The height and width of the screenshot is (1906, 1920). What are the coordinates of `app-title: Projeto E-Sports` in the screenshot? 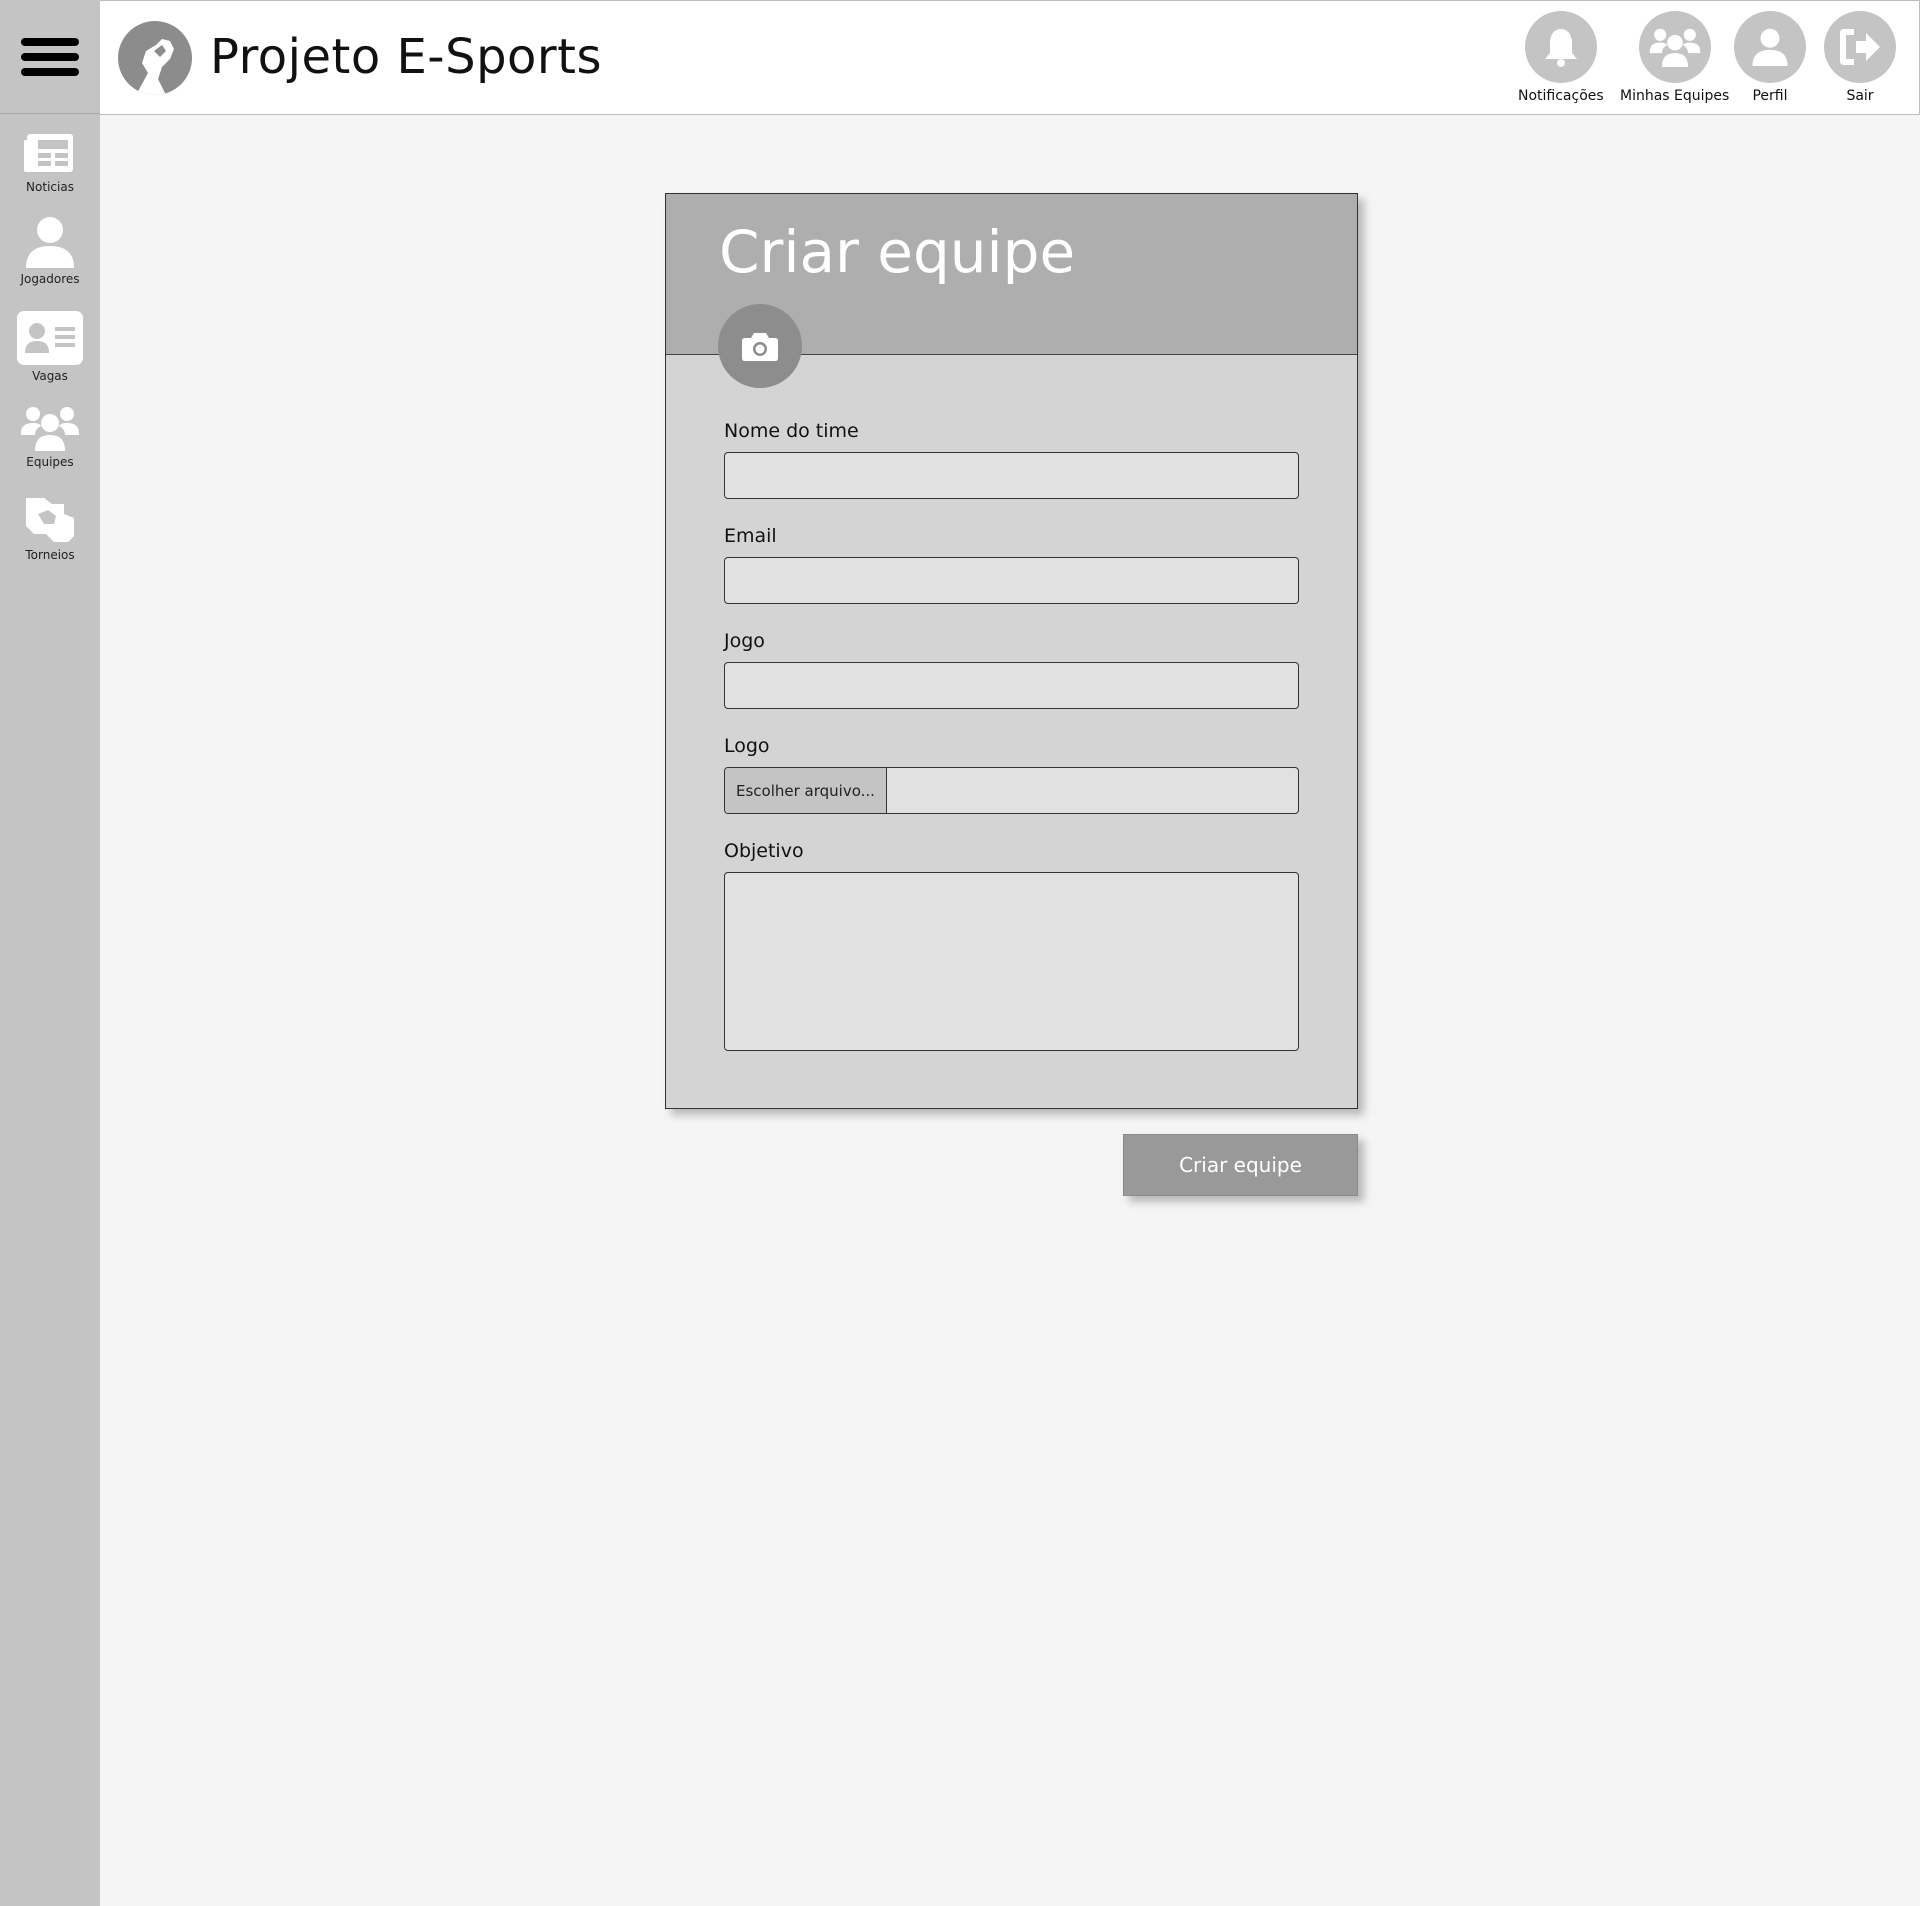 It's located at (406, 57).